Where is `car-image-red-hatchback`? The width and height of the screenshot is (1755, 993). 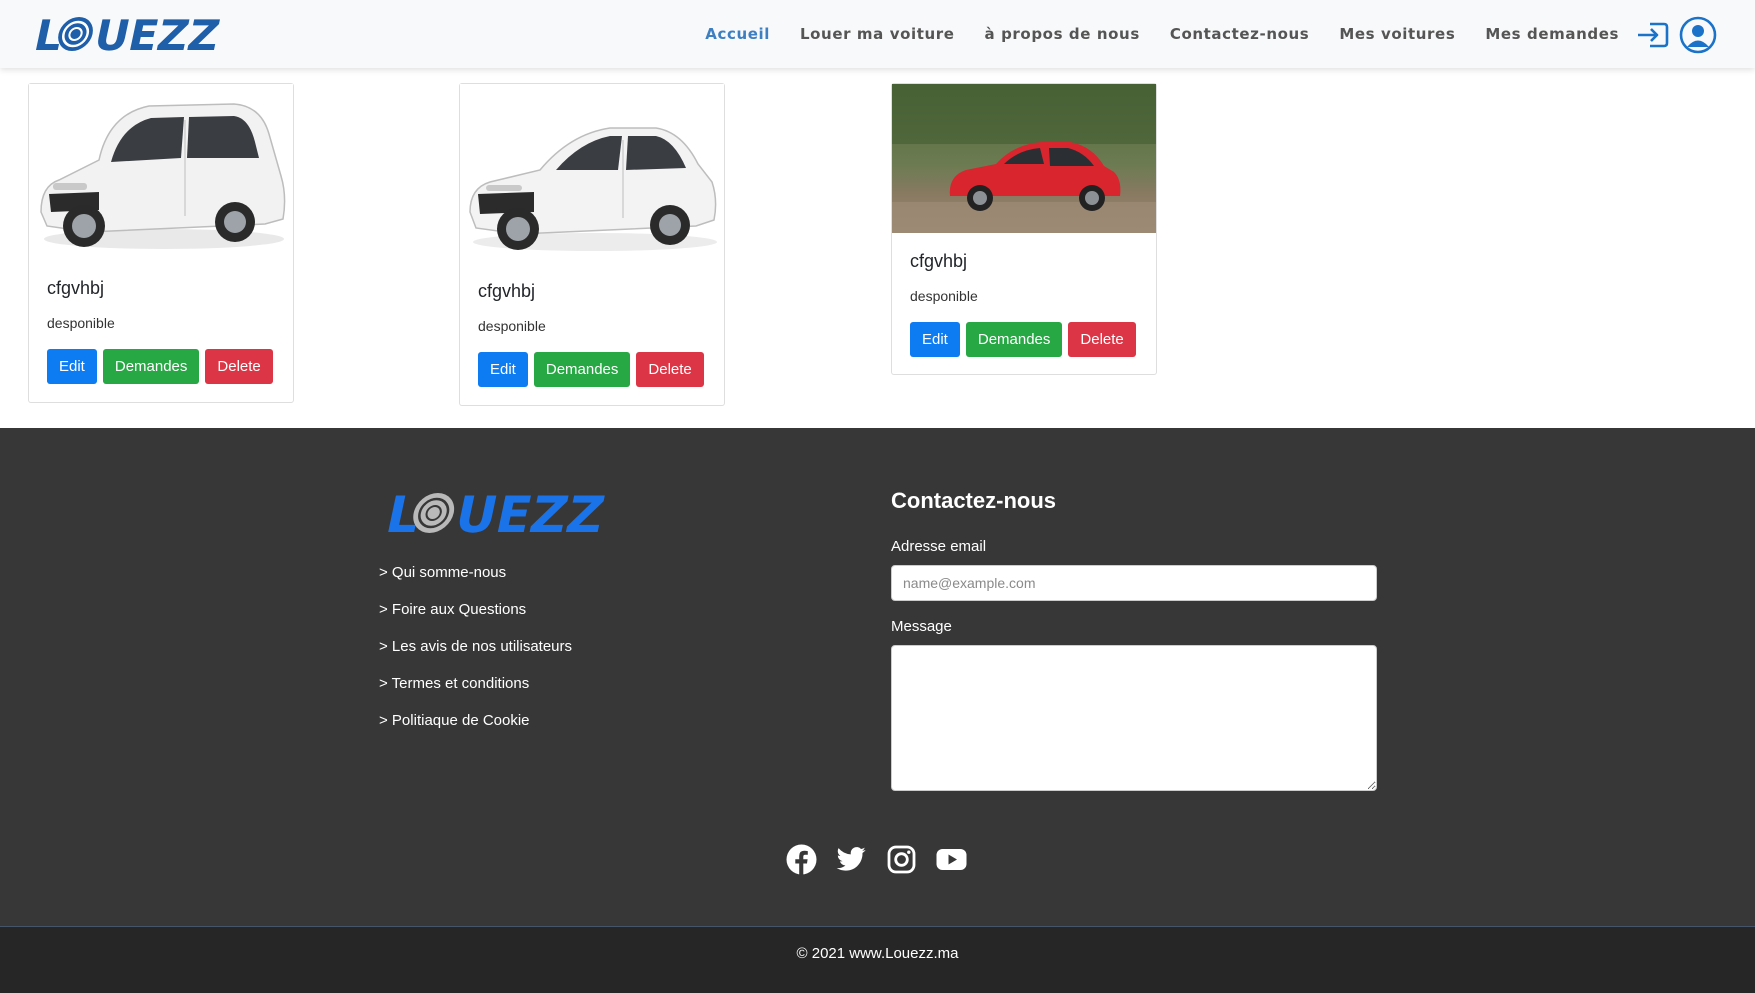
car-image-red-hatchback is located at coordinates (1024, 158).